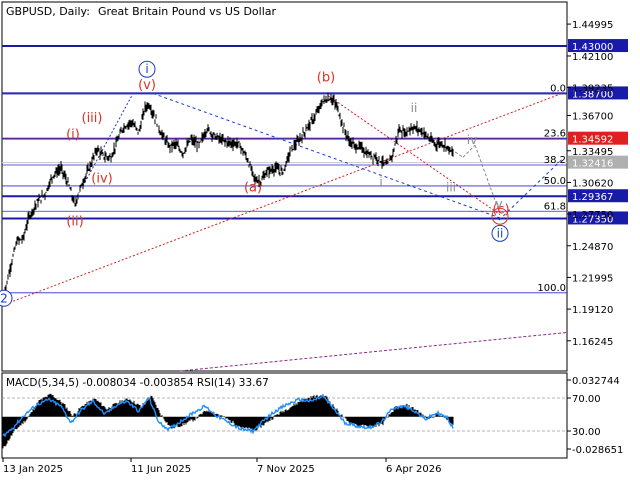 This screenshot has height=480, width=640. Describe the element at coordinates (472, 140) in the screenshot. I see `wave-label-gray: iv` at that location.